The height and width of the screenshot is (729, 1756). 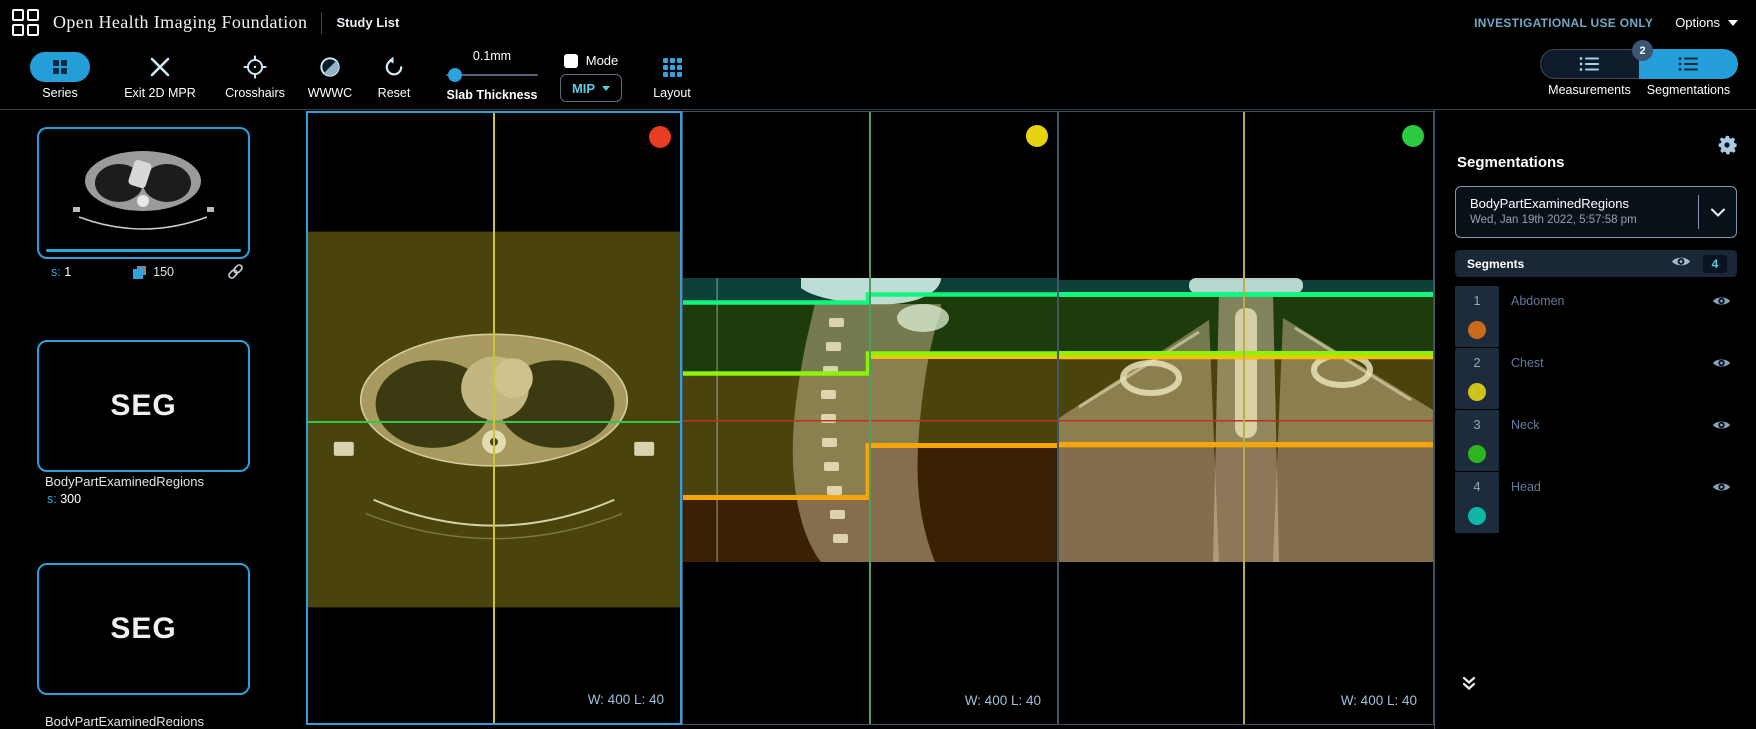 I want to click on thumbnail-seg-series-2: SEG, so click(x=143, y=629).